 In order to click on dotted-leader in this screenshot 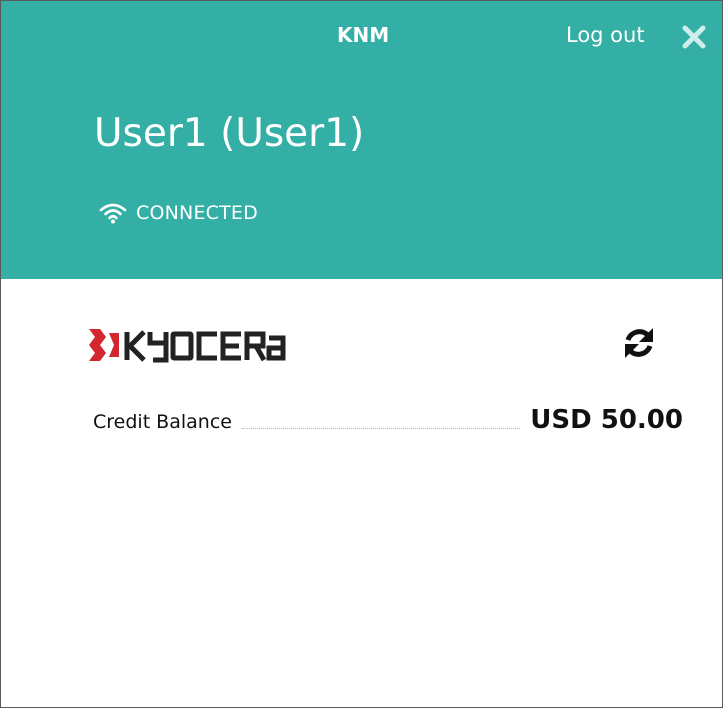, I will do `click(381, 428)`.